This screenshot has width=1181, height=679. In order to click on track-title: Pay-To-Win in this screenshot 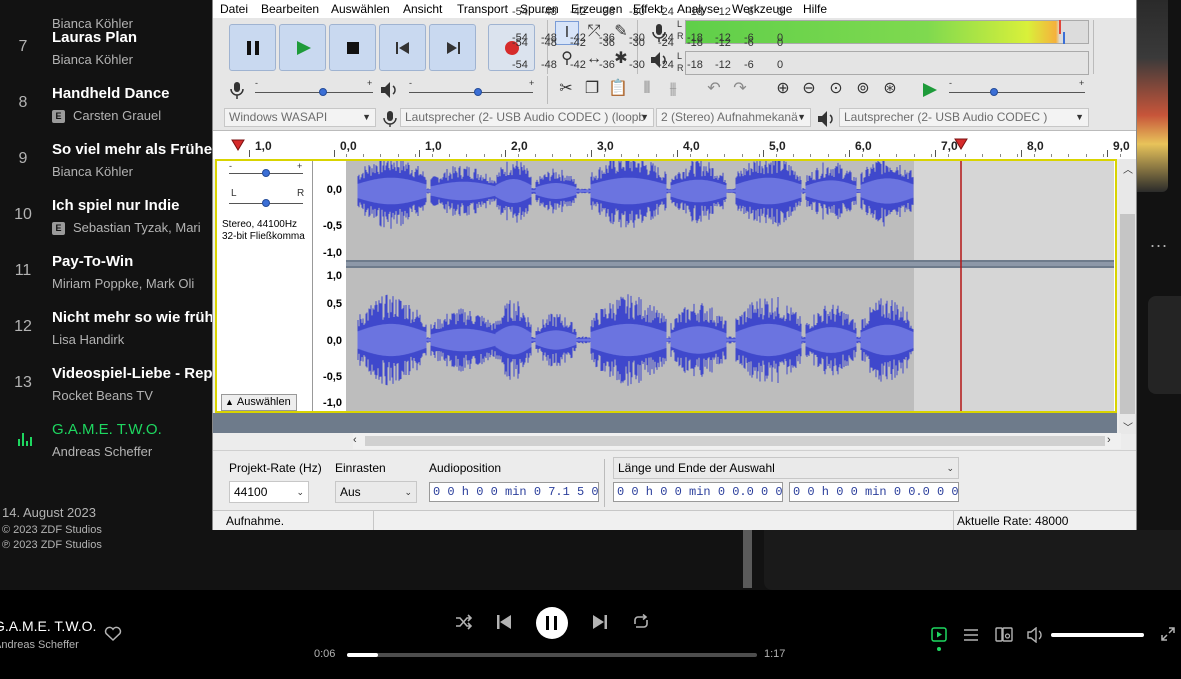, I will do `click(92, 261)`.